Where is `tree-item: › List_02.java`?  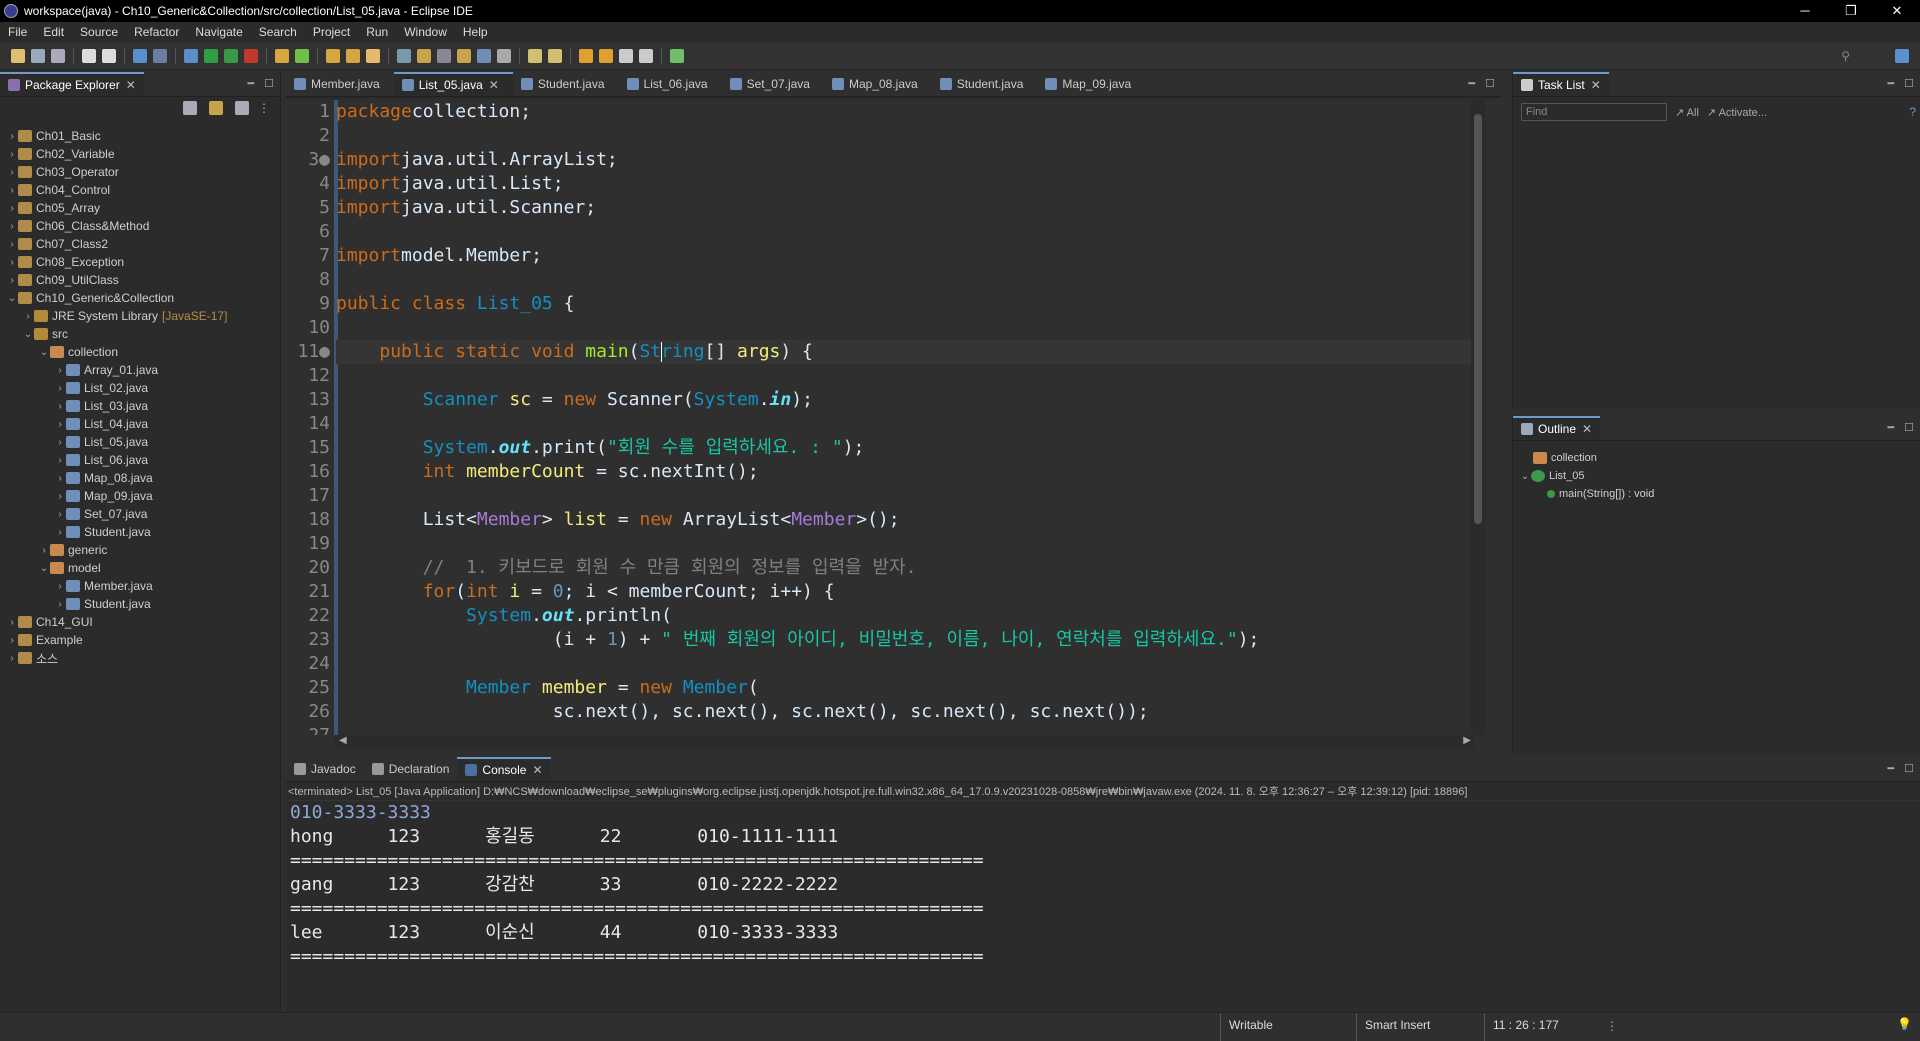 tree-item: › List_02.java is located at coordinates (143, 388).